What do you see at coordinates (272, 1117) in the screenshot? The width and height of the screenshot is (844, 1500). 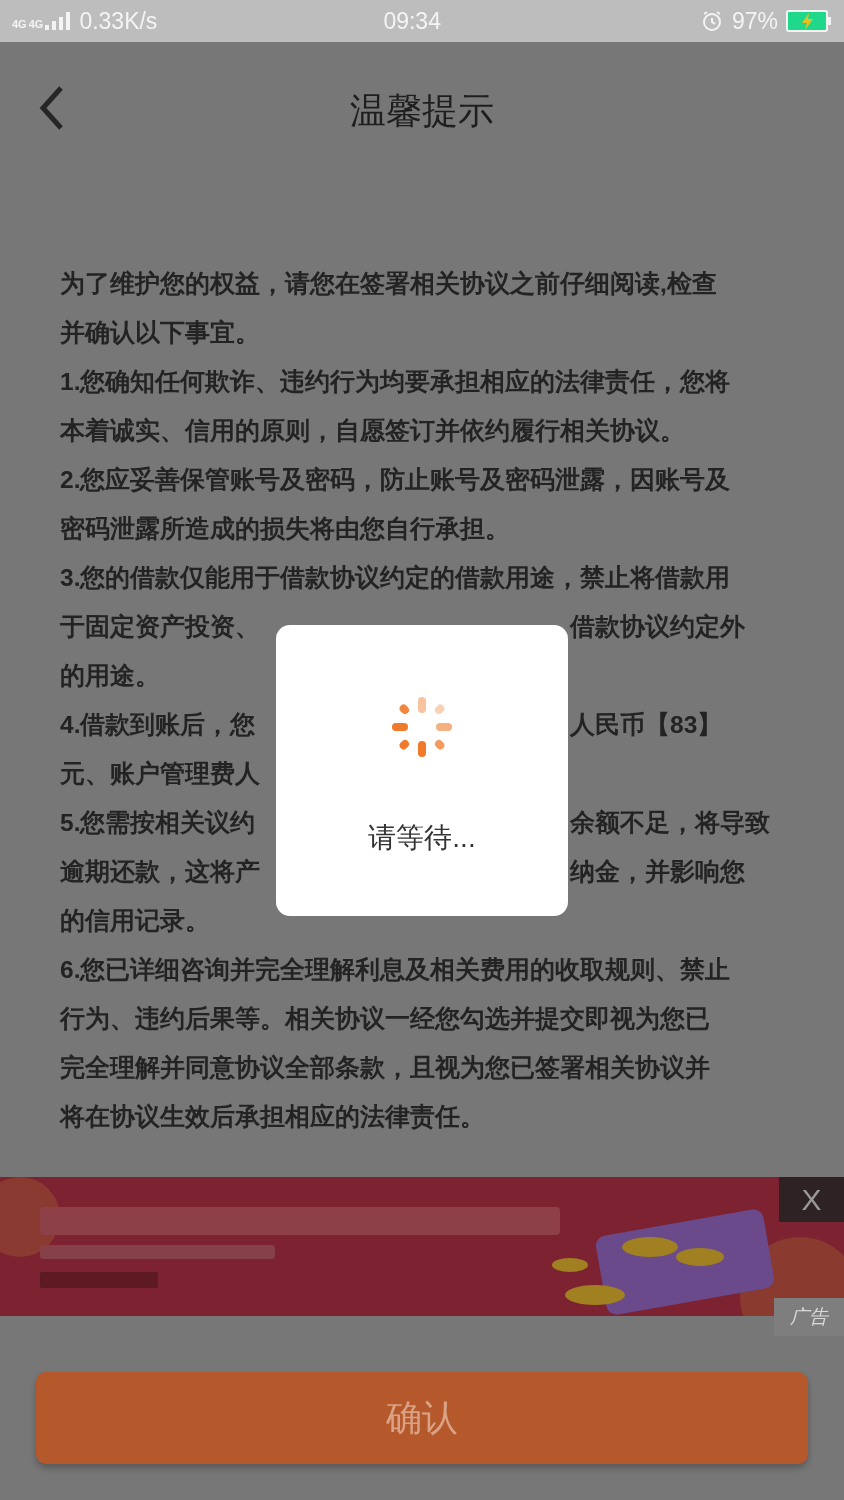 I see `notice-text: 将在协议生效后承担相应的法律责任。` at bounding box center [272, 1117].